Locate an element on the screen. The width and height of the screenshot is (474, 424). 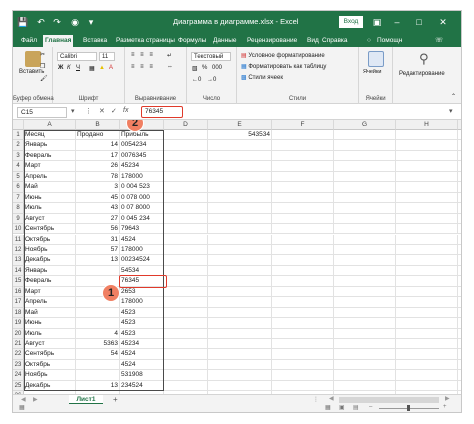
cell-e21 is located at coordinates (240, 344).